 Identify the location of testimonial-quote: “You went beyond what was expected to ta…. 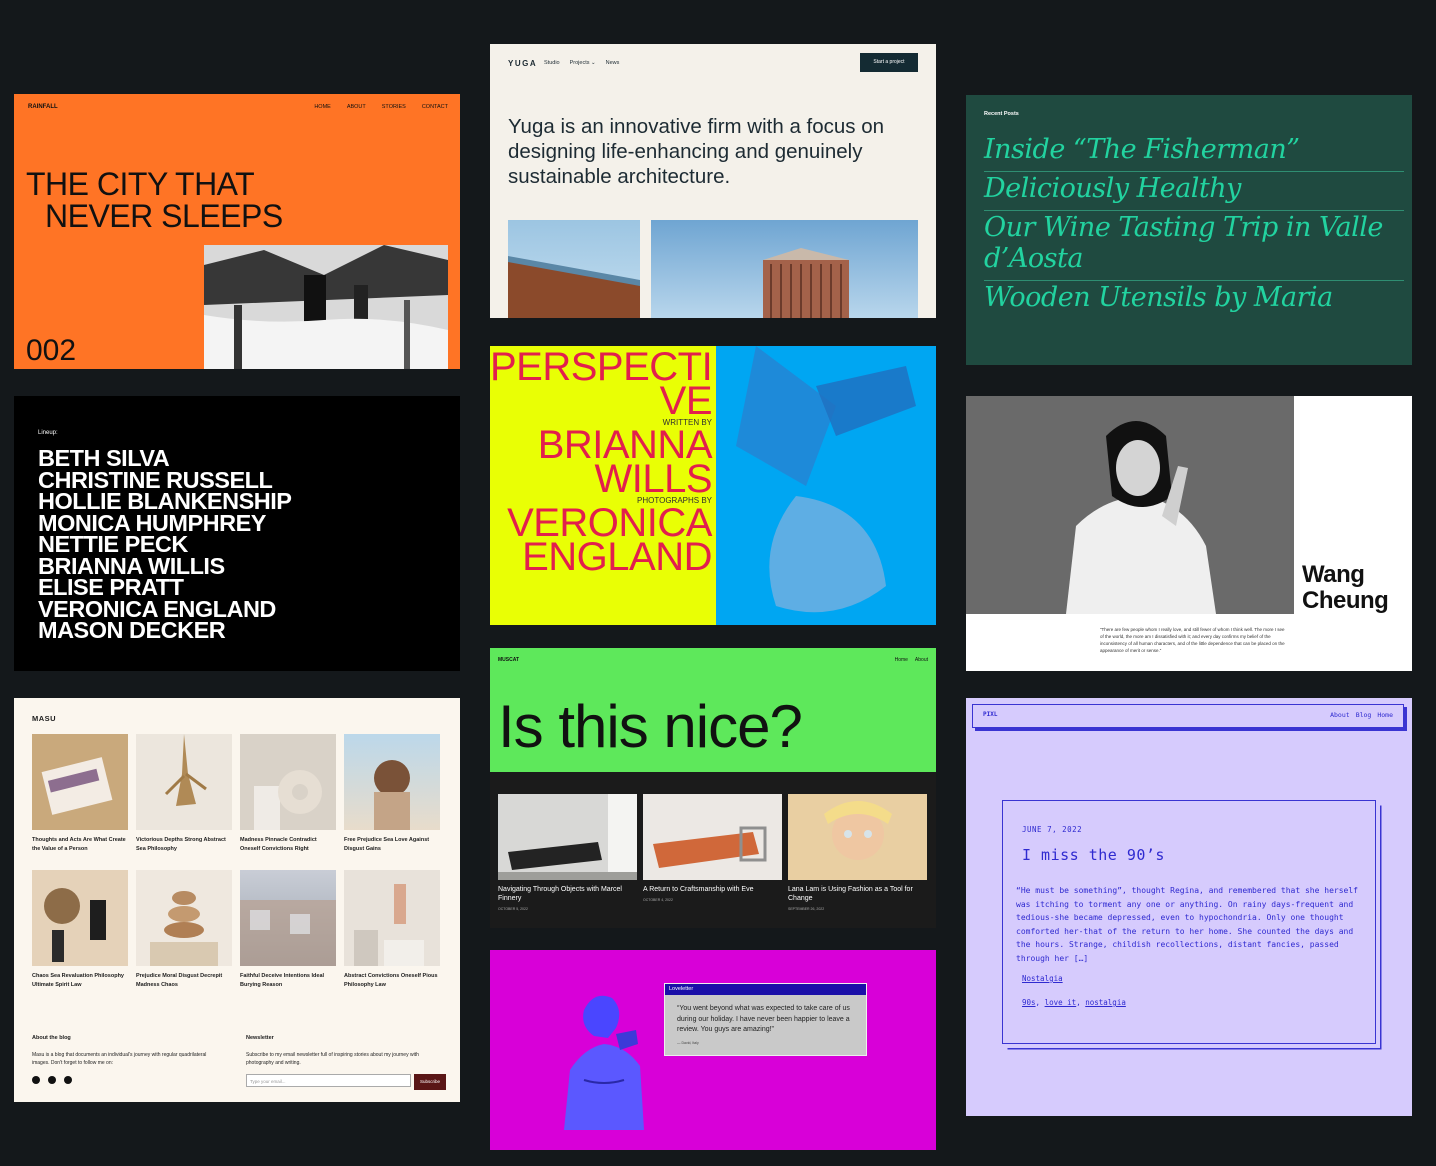
(763, 1019).